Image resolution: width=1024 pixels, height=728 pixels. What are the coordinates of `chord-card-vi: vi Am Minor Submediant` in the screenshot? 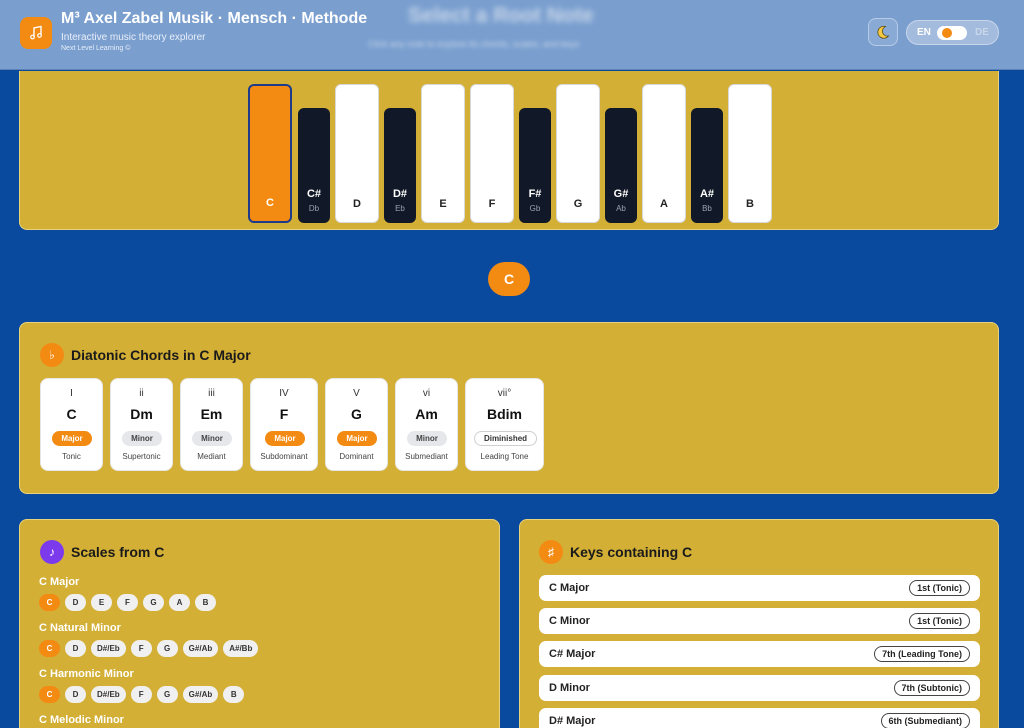 It's located at (426, 424).